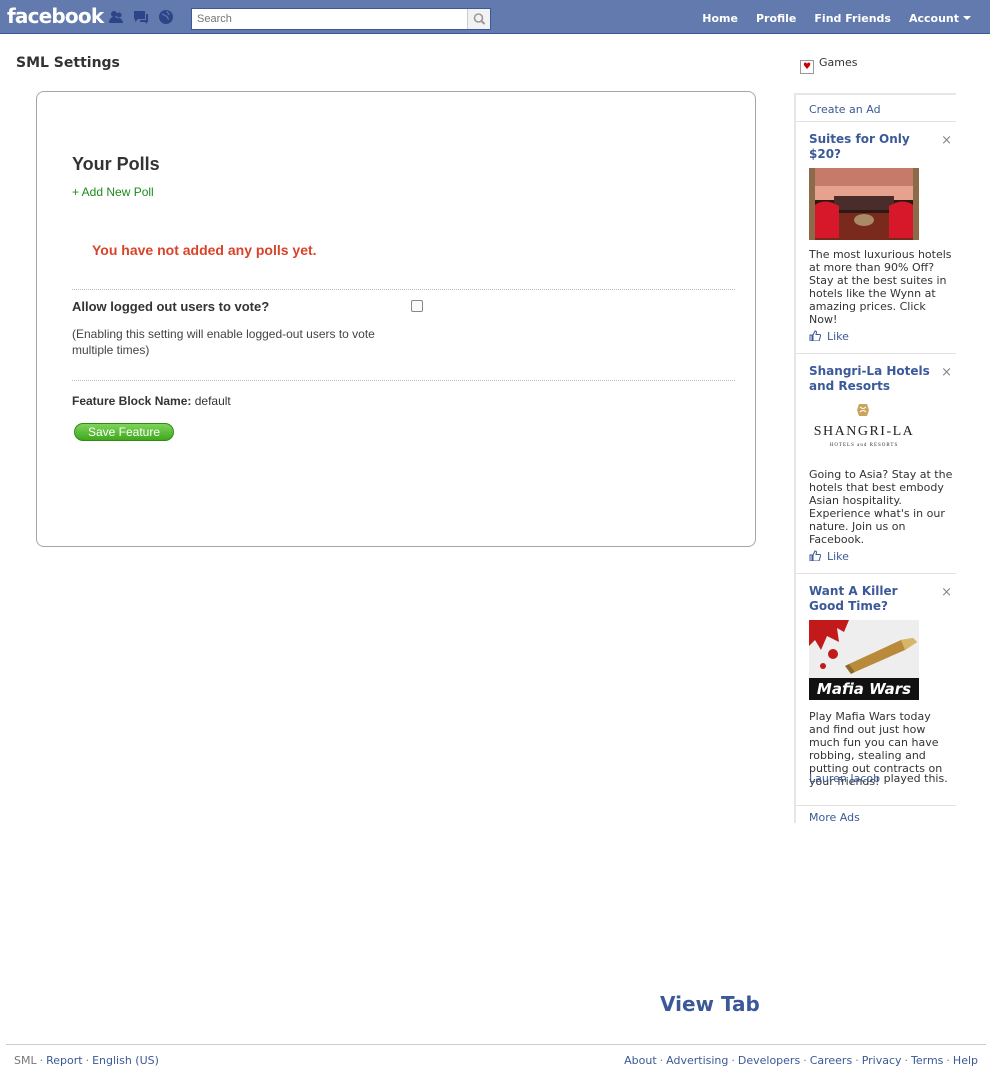 Image resolution: width=990 pixels, height=1084 pixels. I want to click on search-icon, so click(479, 19).